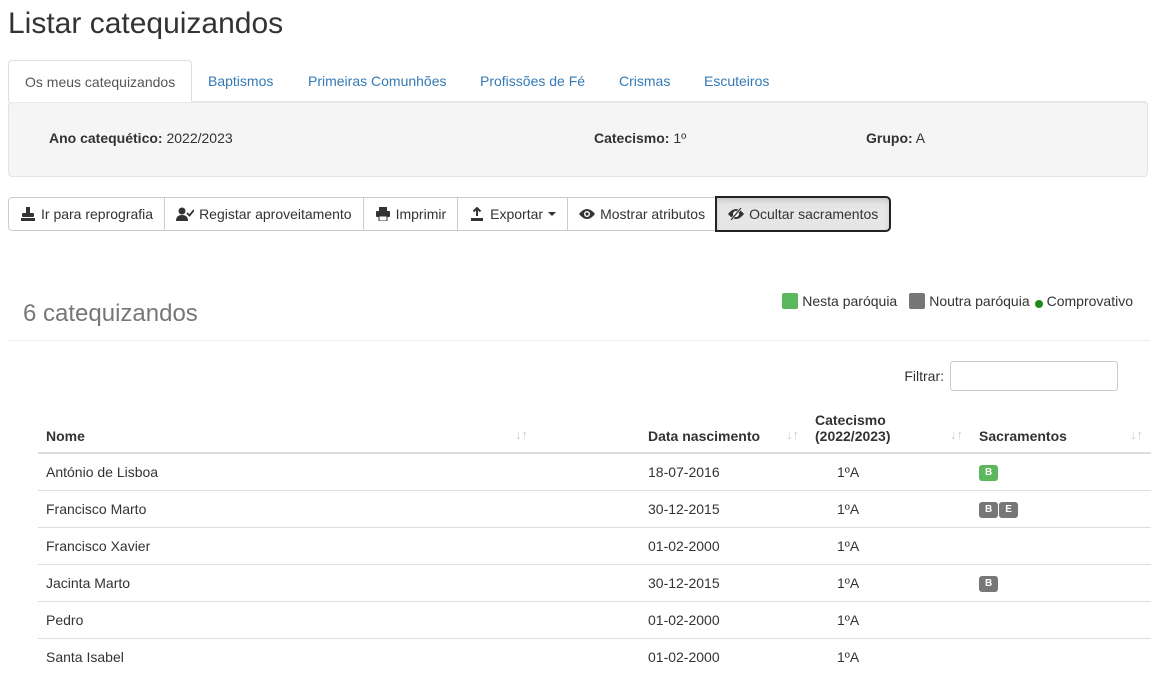 The width and height of the screenshot is (1163, 693). What do you see at coordinates (339, 619) in the screenshot?
I see `cell-nome: Pedro` at bounding box center [339, 619].